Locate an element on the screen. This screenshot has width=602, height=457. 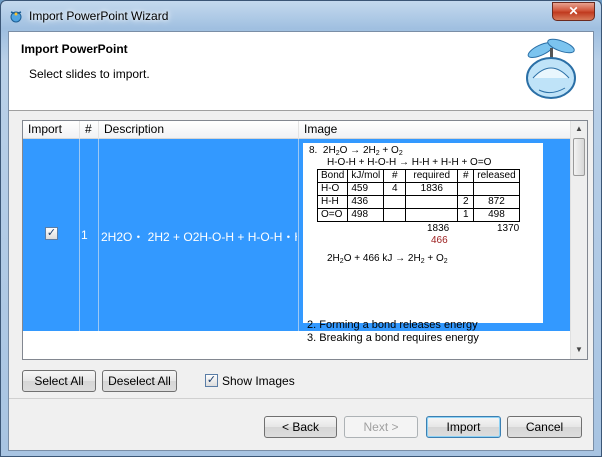
bond-cell: 1 is located at coordinates (466, 215).